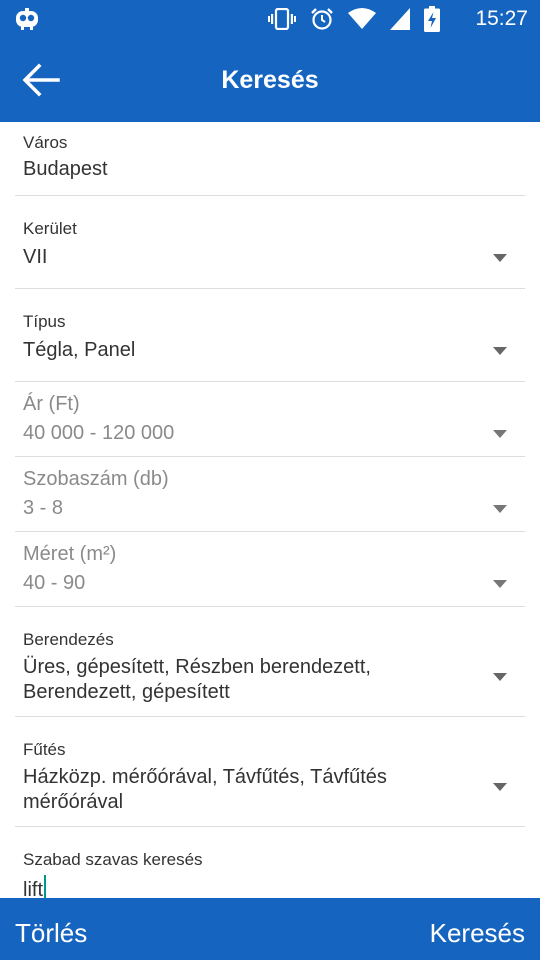  What do you see at coordinates (70, 554) in the screenshot?
I see `size-label: Méret (m²)` at bounding box center [70, 554].